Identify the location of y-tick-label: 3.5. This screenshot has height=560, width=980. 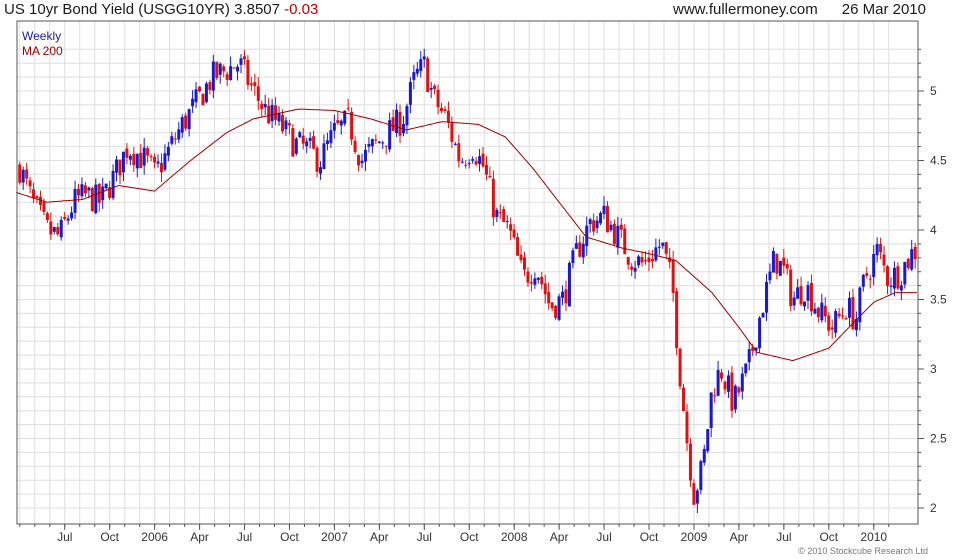
(938, 300).